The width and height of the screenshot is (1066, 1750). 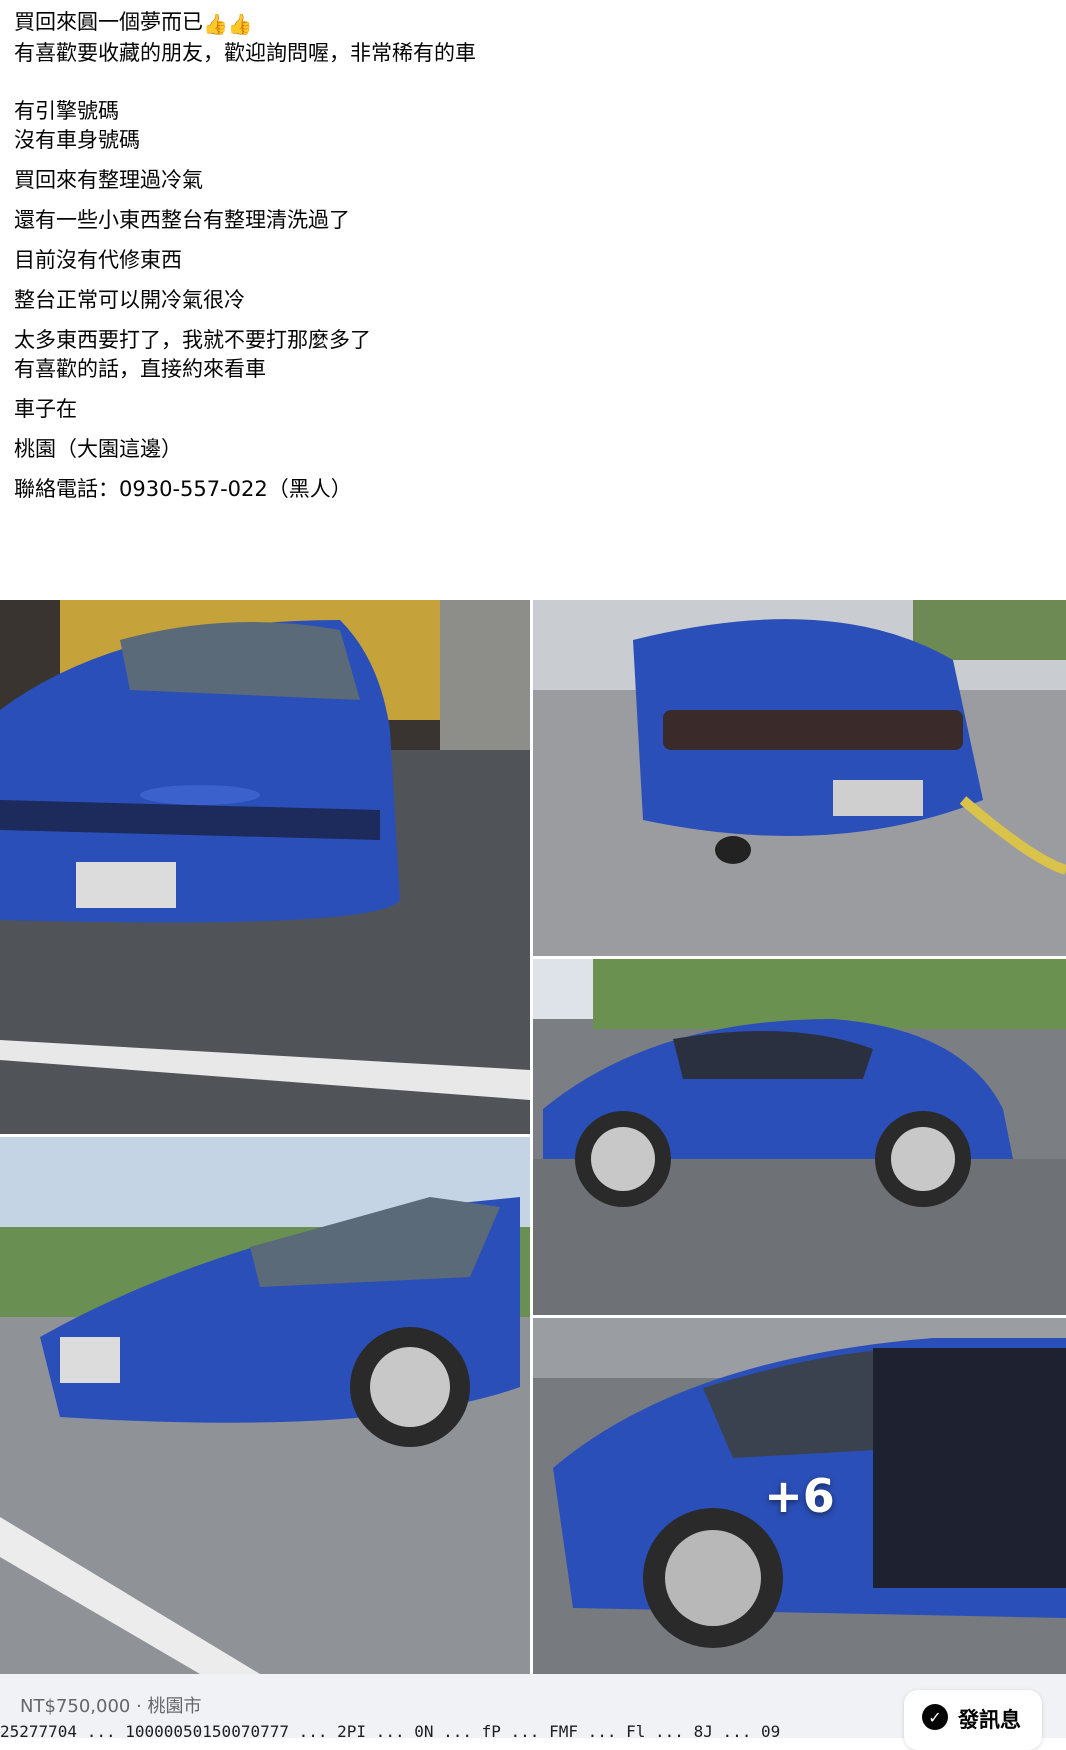 I want to click on car-photo-side, so click(x=799, y=1137).